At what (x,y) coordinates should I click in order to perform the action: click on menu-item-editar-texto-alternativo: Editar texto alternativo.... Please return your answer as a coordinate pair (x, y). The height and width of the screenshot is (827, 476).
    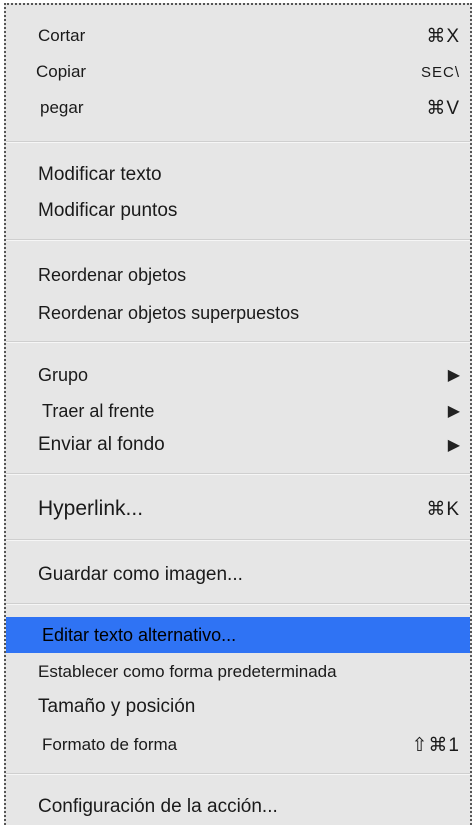
    Looking at the image, I should click on (238, 635).